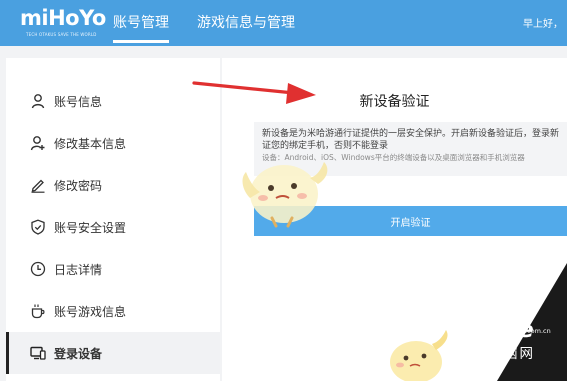  I want to click on pencil-icon, so click(38, 185).